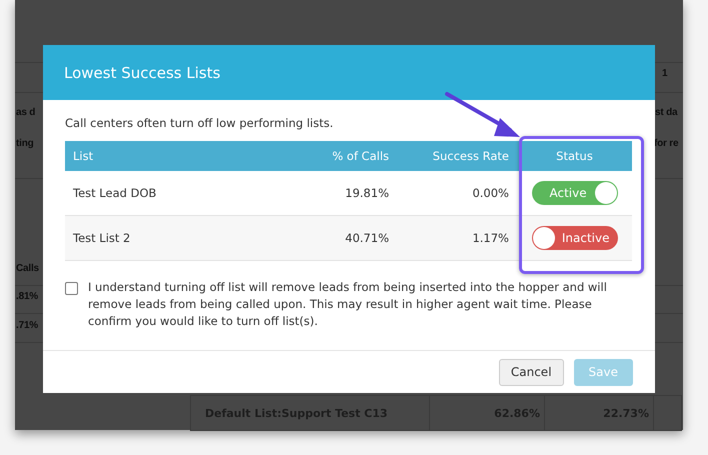  I want to click on page-text: 1, so click(665, 73).